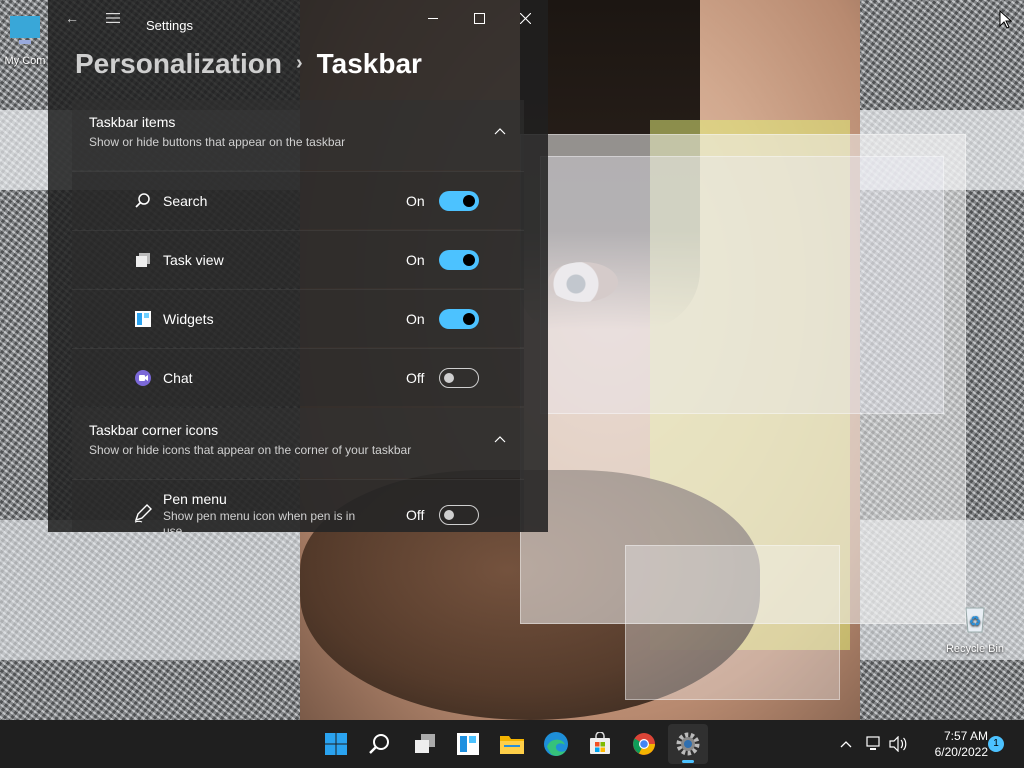 This screenshot has height=768, width=1024. Describe the element at coordinates (72, 18) in the screenshot. I see `back-arrow-icon: ←` at that location.